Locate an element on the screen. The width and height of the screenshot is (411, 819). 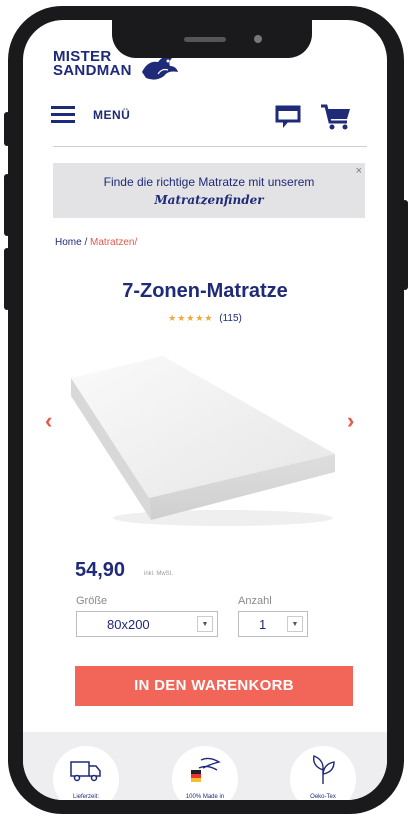
menu-toggle: MENÜ is located at coordinates (90, 115).